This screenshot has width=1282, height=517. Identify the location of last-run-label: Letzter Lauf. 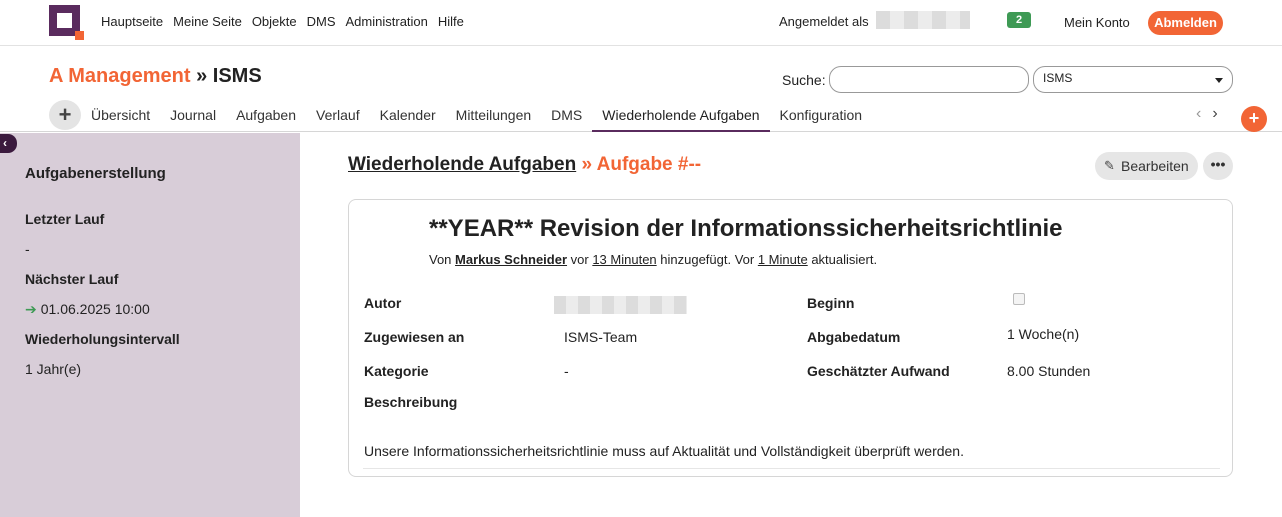
(65, 219).